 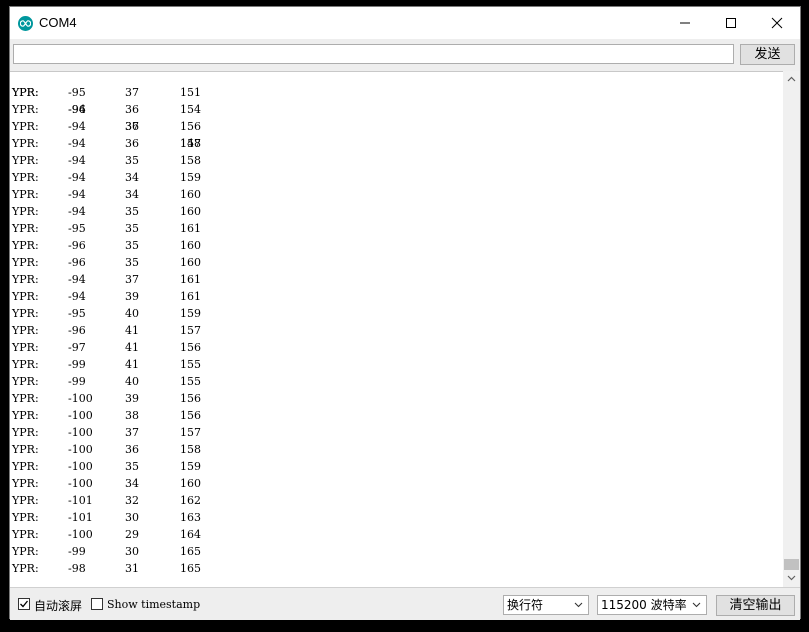 What do you see at coordinates (24, 604) in the screenshot?
I see `autoscroll-checkbox` at bounding box center [24, 604].